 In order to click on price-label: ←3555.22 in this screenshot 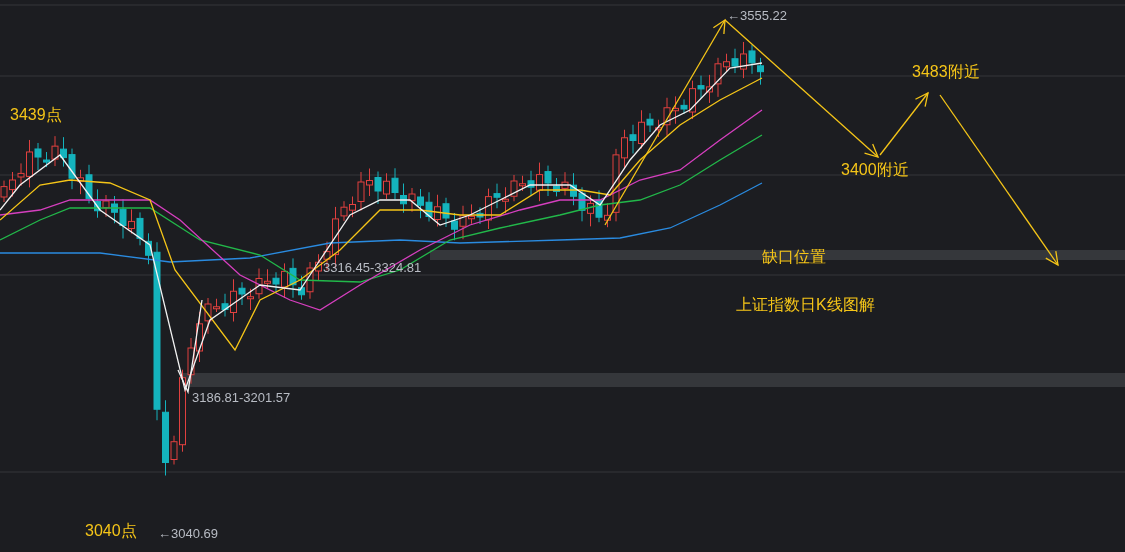, I will do `click(757, 16)`.